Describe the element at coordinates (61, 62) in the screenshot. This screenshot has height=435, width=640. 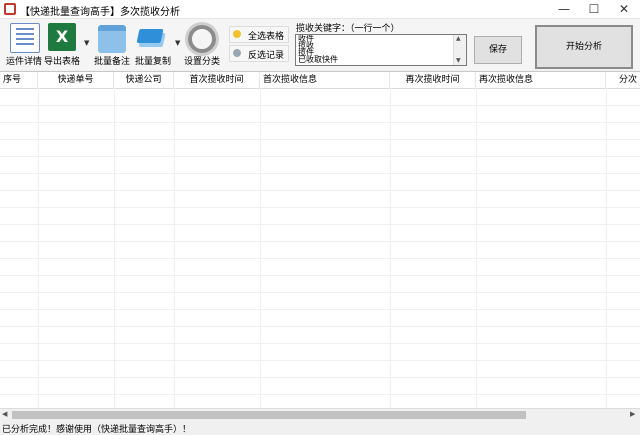
I see `export-table-label: 导出表格` at that location.